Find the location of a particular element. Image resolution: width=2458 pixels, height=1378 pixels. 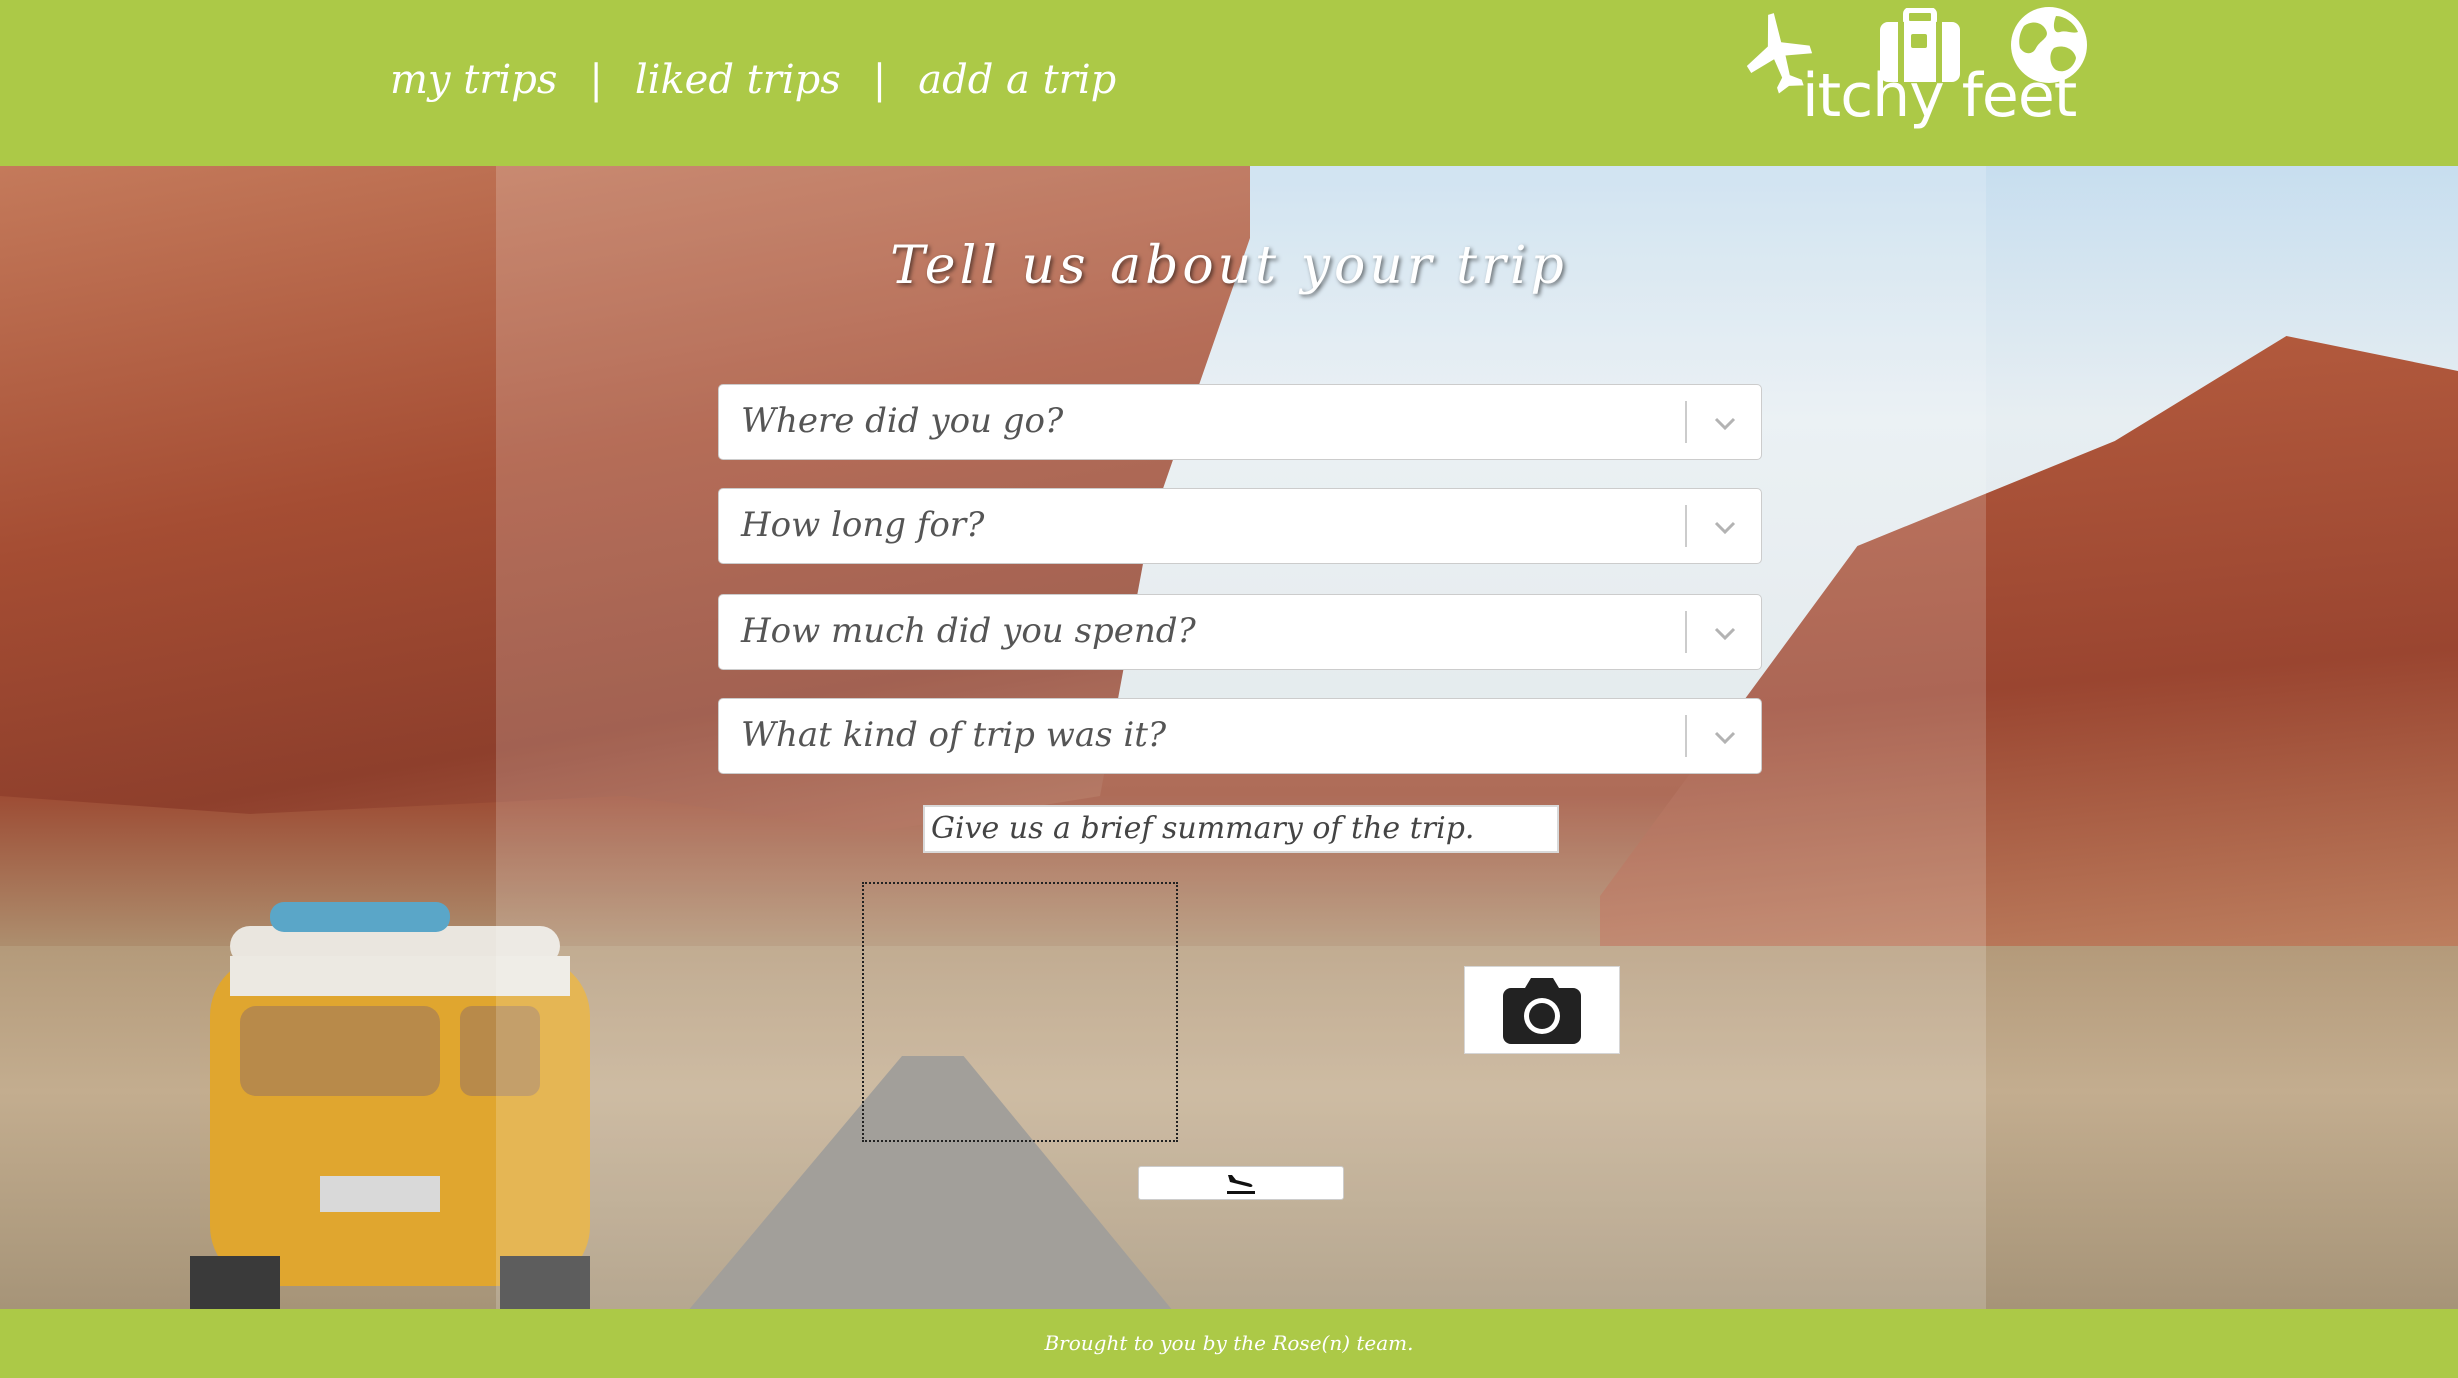

nav-liked-trips-link: liked trips is located at coordinates (738, 80).